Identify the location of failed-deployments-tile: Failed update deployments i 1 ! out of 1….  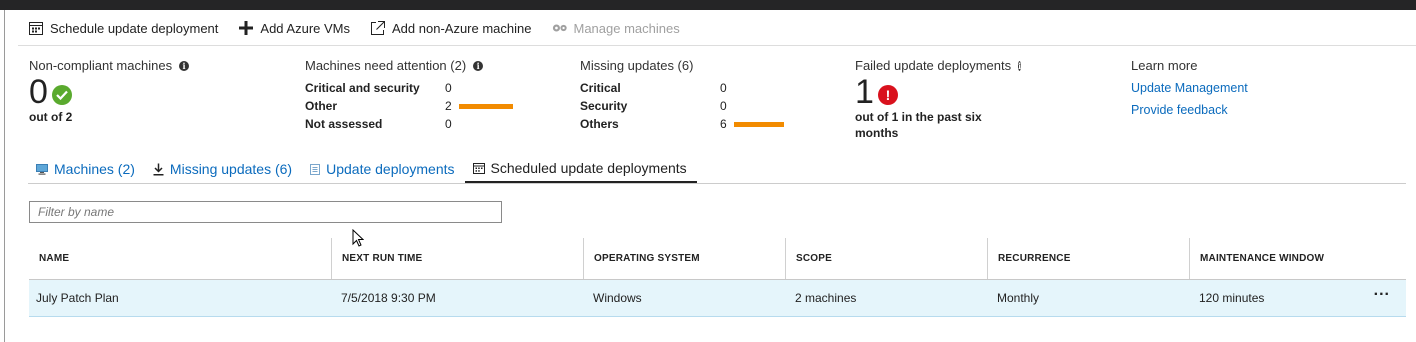
(938, 99).